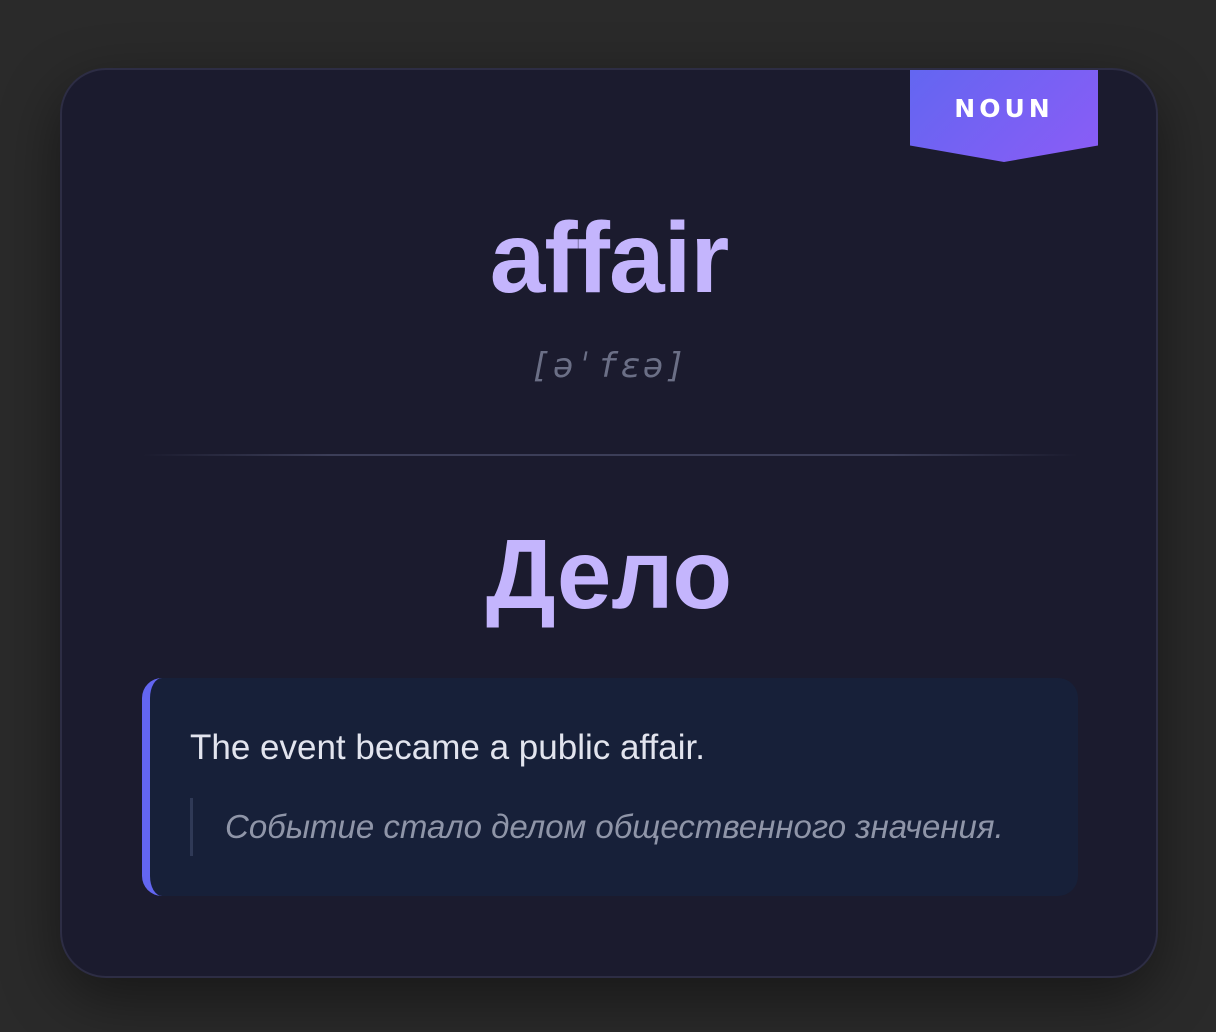 The width and height of the screenshot is (1216, 1032). I want to click on part-of-speech-badge: NOUN, so click(1004, 116).